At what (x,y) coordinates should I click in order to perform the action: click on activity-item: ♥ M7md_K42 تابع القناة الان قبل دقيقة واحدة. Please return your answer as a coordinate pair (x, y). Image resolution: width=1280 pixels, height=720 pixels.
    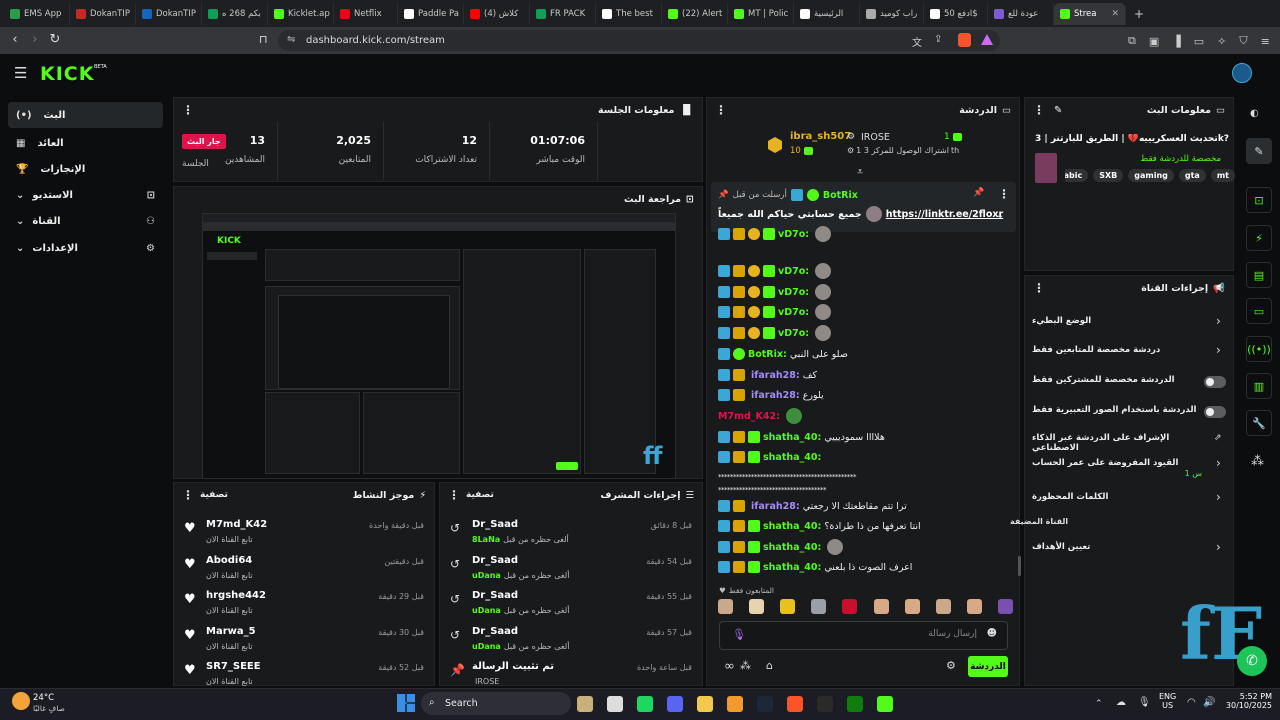
    Looking at the image, I should click on (304, 531).